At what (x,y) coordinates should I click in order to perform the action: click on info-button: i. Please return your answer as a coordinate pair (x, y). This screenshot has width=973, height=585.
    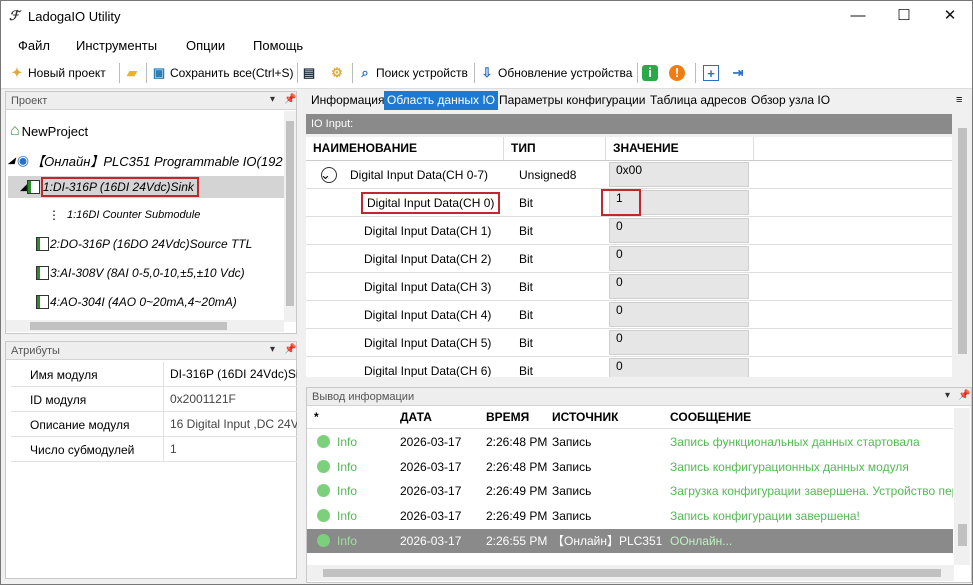
    Looking at the image, I should click on (651, 73).